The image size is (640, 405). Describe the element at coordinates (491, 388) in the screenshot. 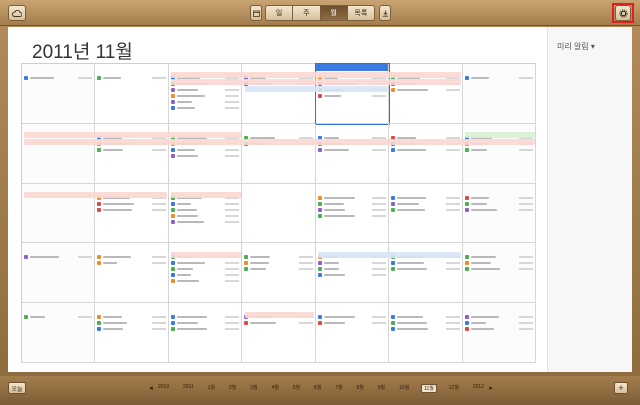

I see `timeline-next-icon: ▸` at that location.